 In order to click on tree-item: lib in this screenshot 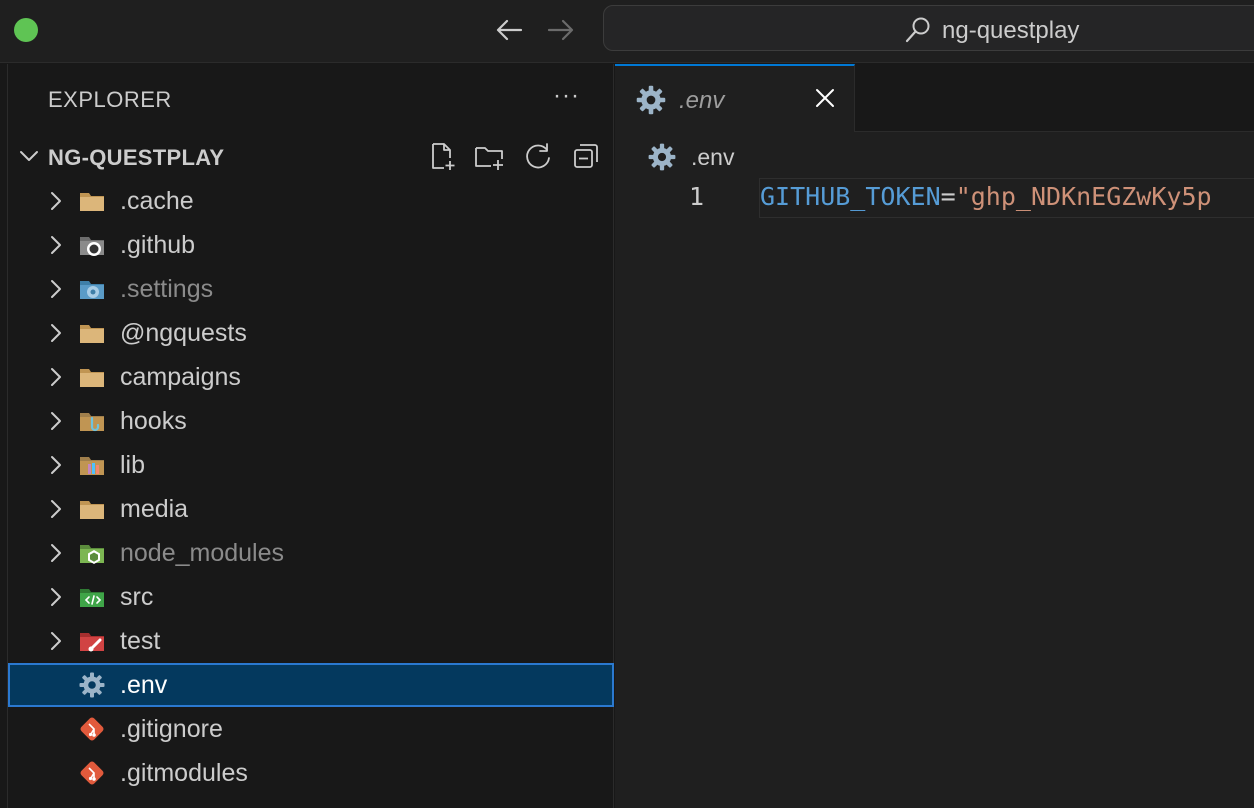, I will do `click(311, 465)`.